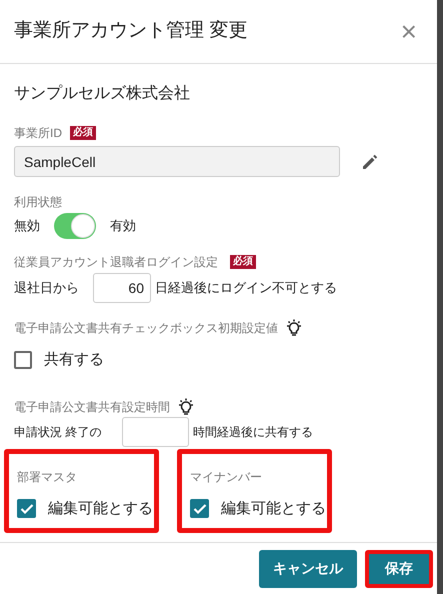 The width and height of the screenshot is (443, 594). Describe the element at coordinates (177, 161) in the screenshot. I see `office-id-field: SampleCell` at that location.